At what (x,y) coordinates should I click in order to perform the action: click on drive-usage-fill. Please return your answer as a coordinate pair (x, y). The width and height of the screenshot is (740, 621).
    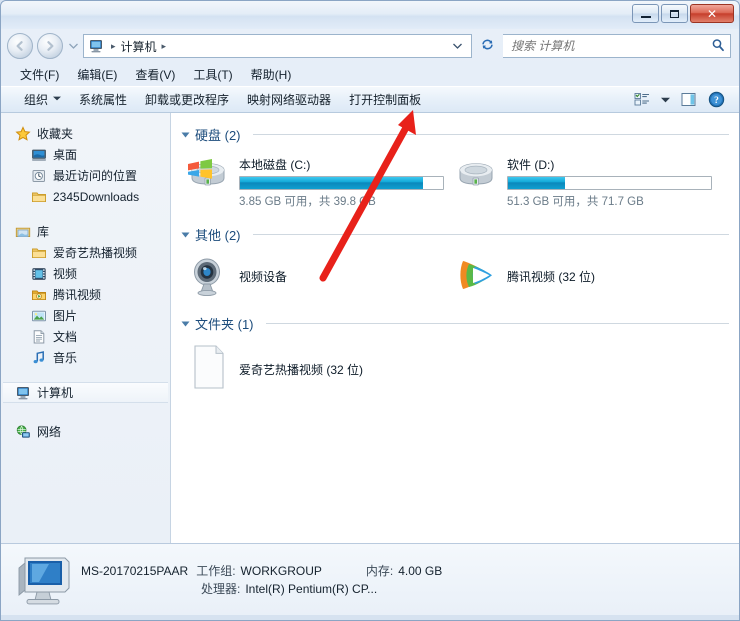
    Looking at the image, I should click on (536, 183).